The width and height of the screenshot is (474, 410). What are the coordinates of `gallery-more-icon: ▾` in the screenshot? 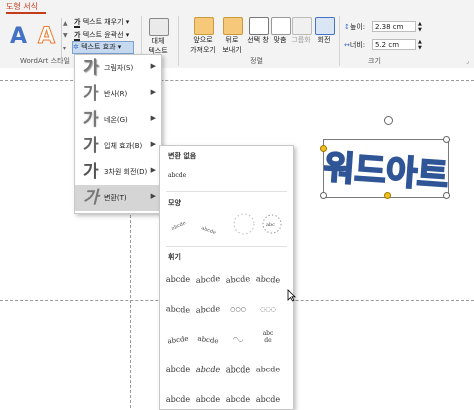 It's located at (64, 48).